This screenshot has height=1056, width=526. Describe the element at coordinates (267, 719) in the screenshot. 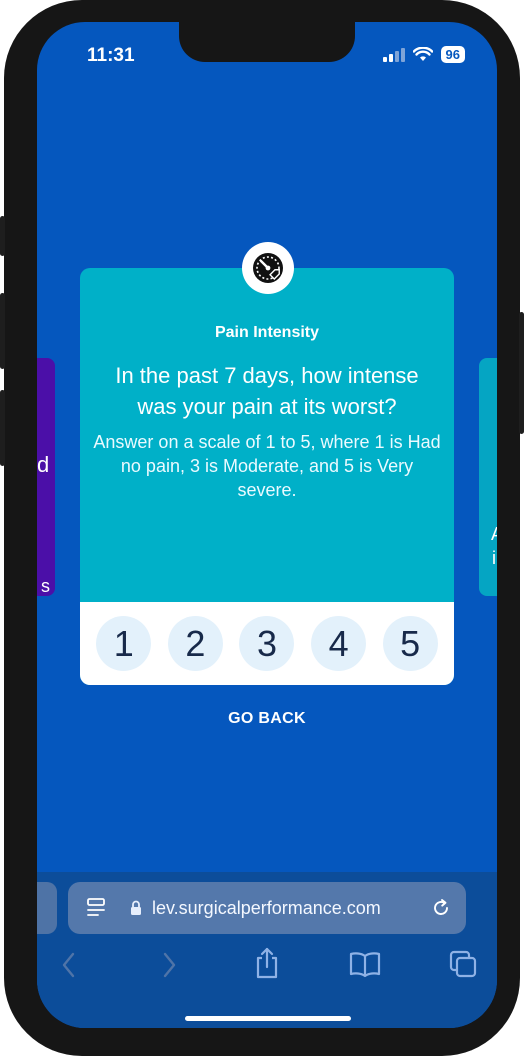

I see `go-back-button: GO BACK` at that location.